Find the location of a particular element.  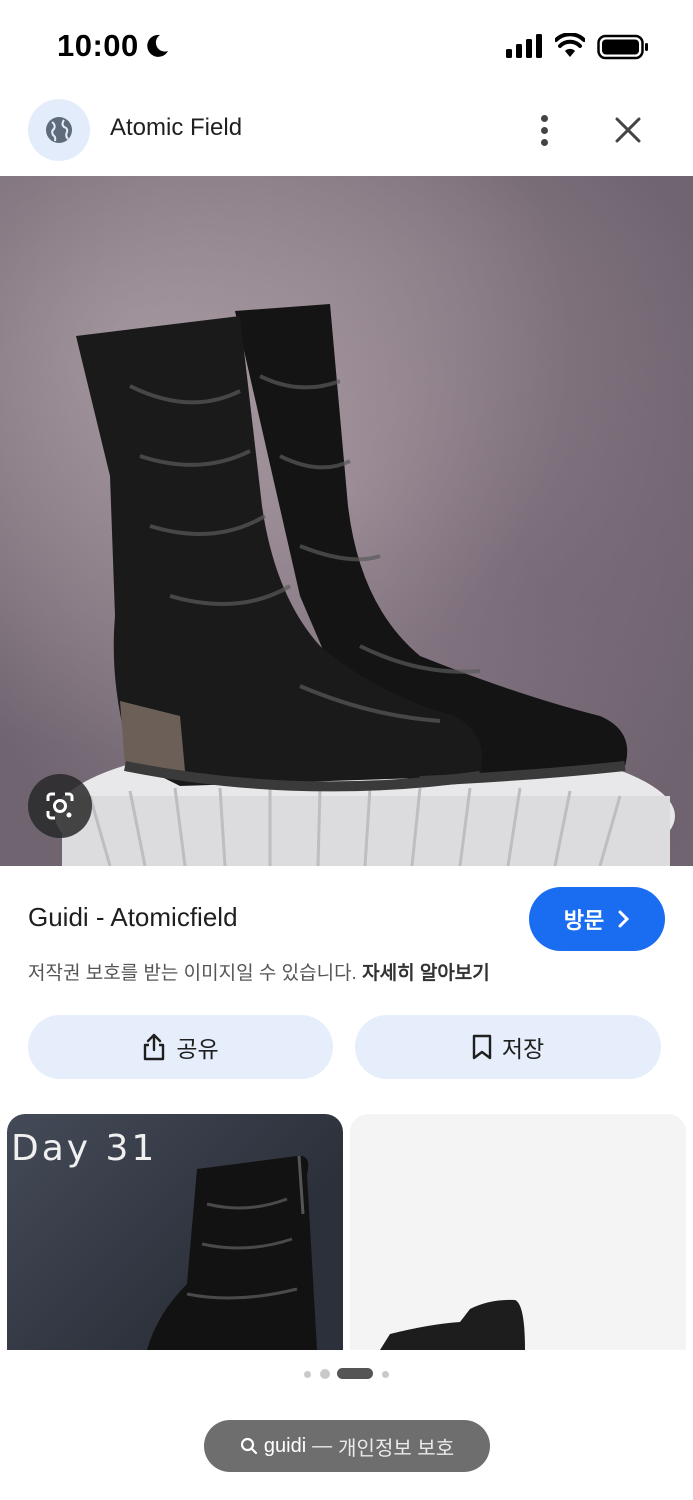

site-name: Atomic Field is located at coordinates (176, 128).